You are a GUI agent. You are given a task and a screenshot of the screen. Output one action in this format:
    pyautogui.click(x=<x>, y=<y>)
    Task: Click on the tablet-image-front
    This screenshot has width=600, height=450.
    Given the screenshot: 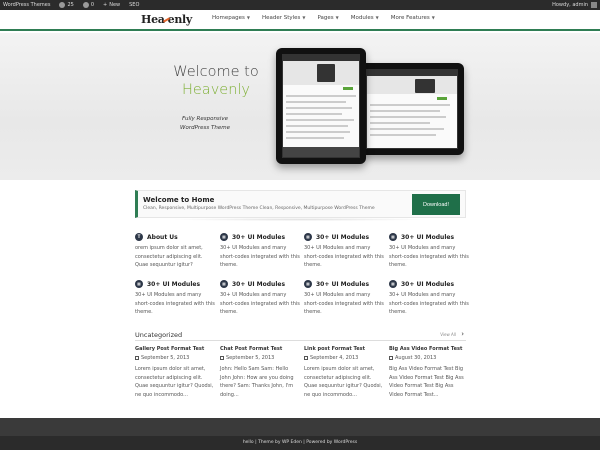 What is the action you would take?
    pyautogui.click(x=321, y=106)
    